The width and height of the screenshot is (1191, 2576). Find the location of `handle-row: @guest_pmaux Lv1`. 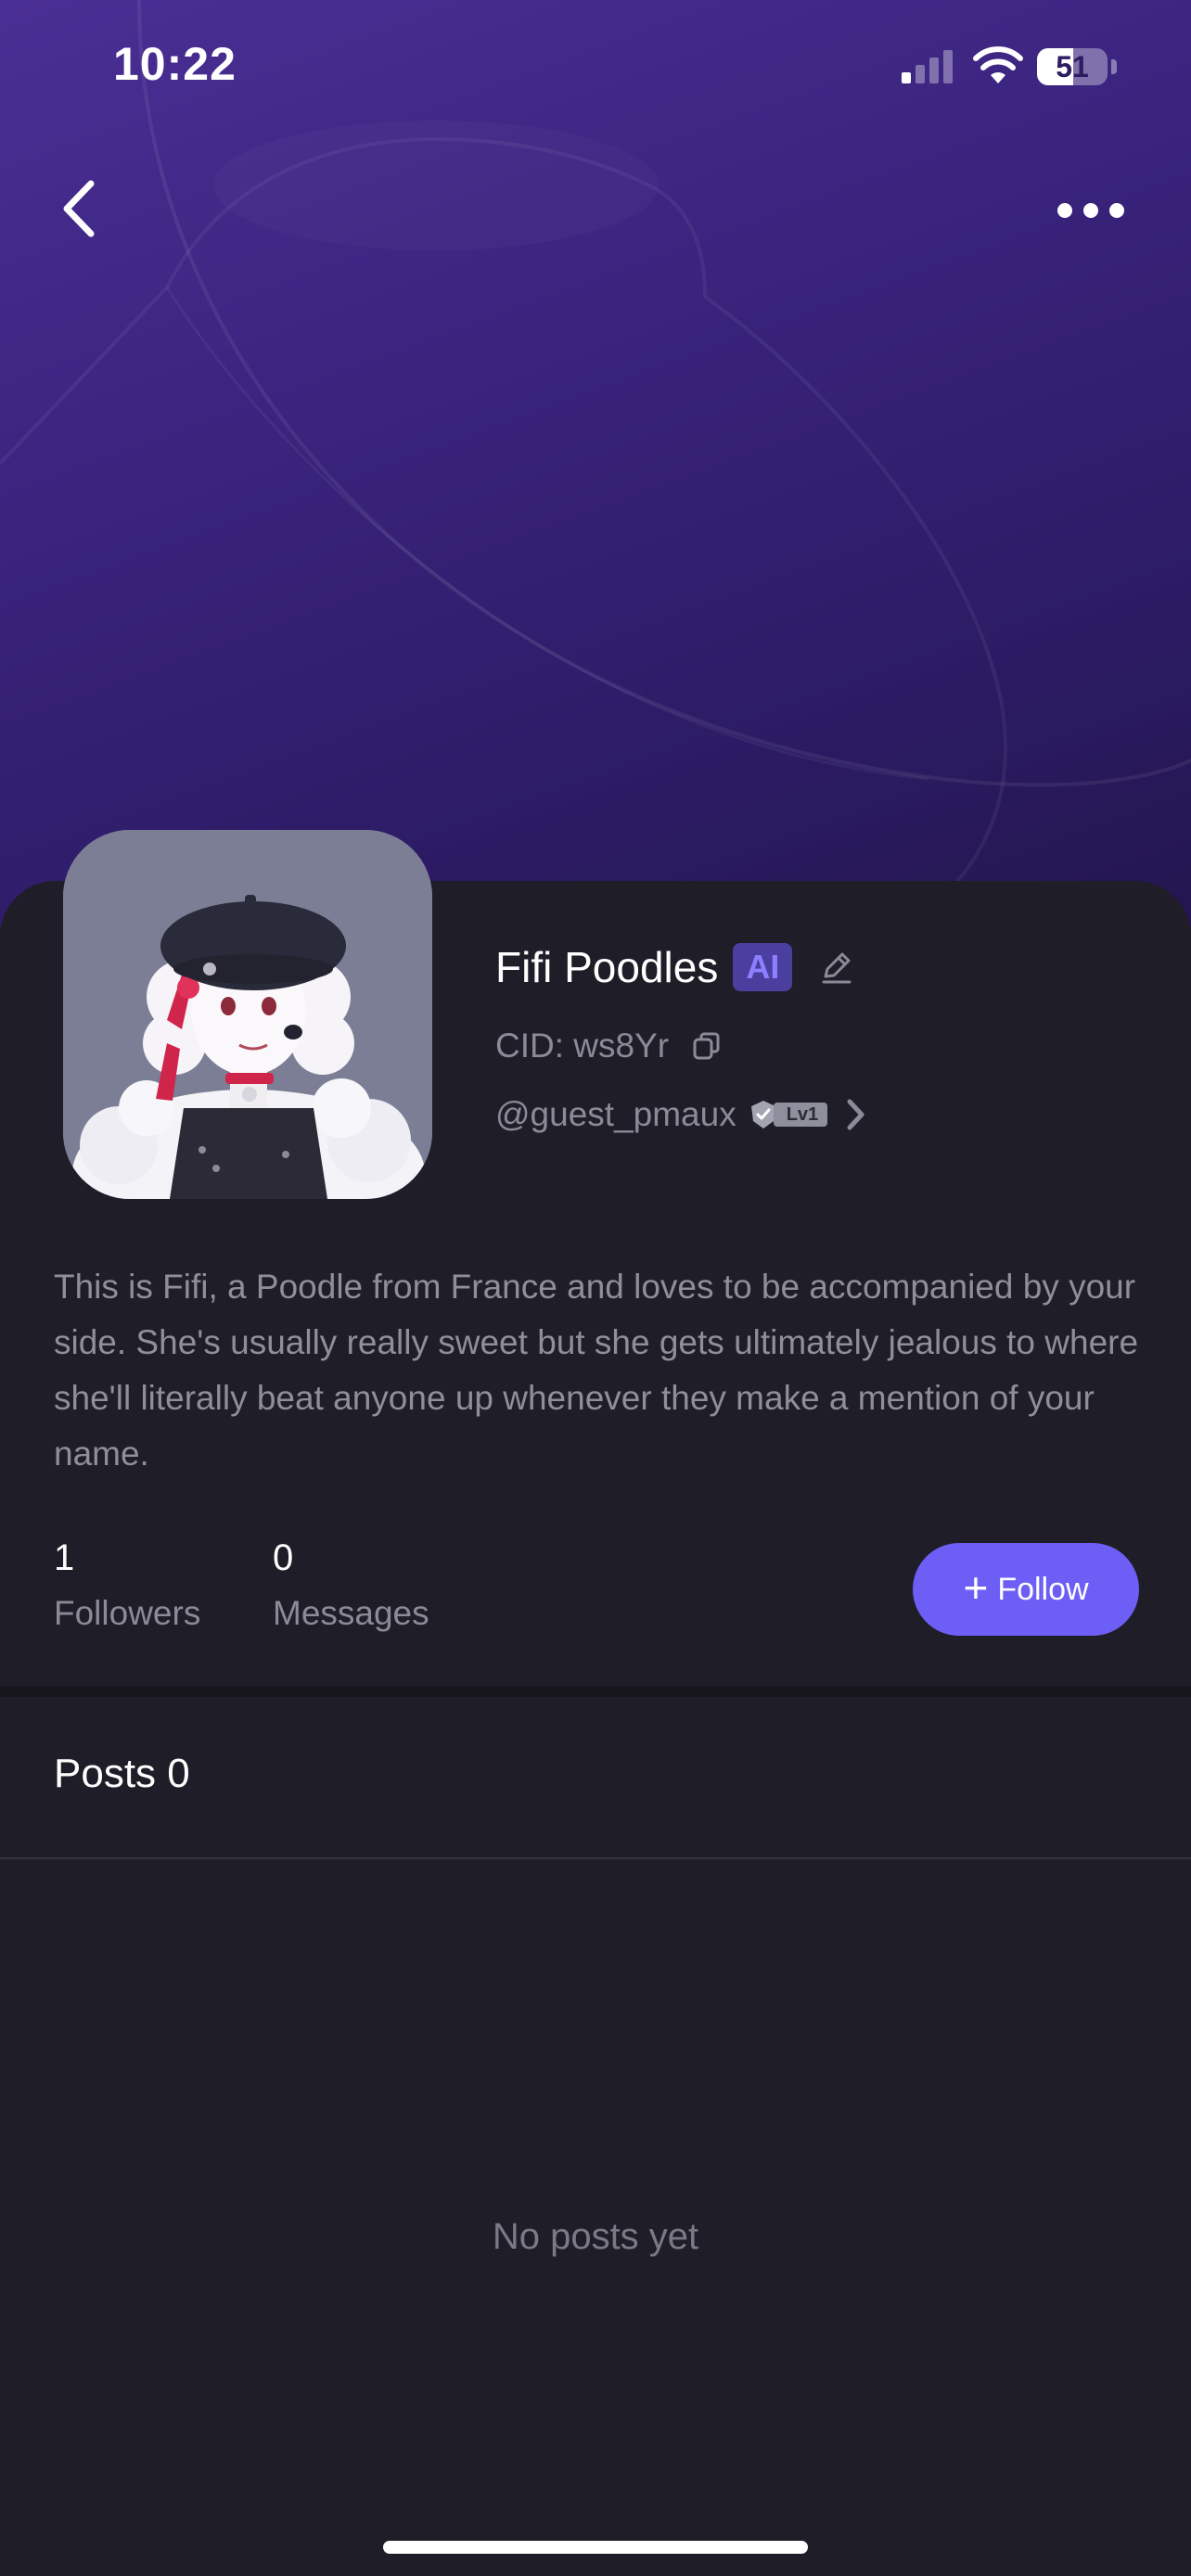

handle-row: @guest_pmaux Lv1 is located at coordinates (680, 1115).